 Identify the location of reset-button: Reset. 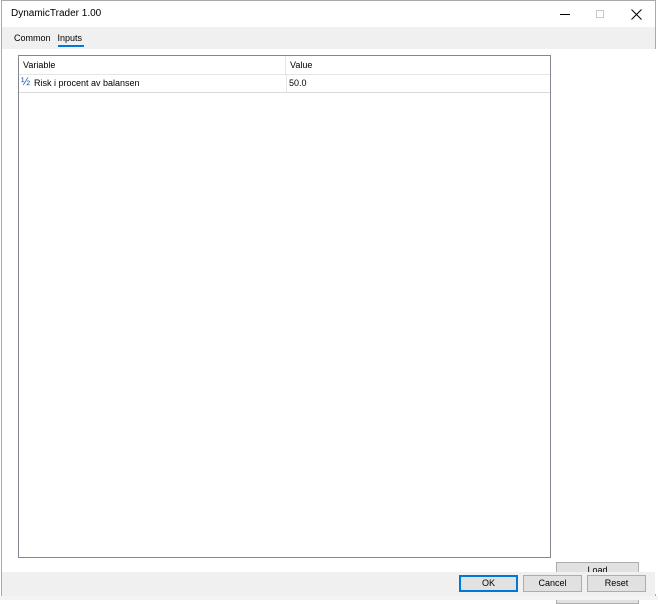
(616, 583).